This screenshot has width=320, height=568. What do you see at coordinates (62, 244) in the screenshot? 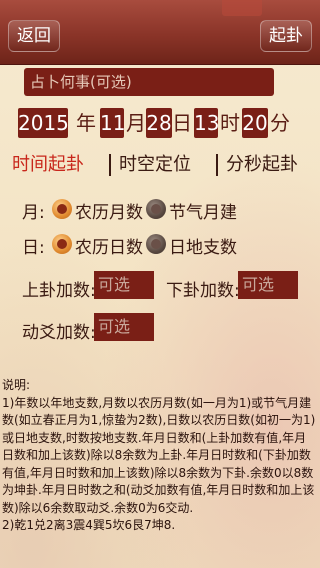
I see `day-lunar-radio` at bounding box center [62, 244].